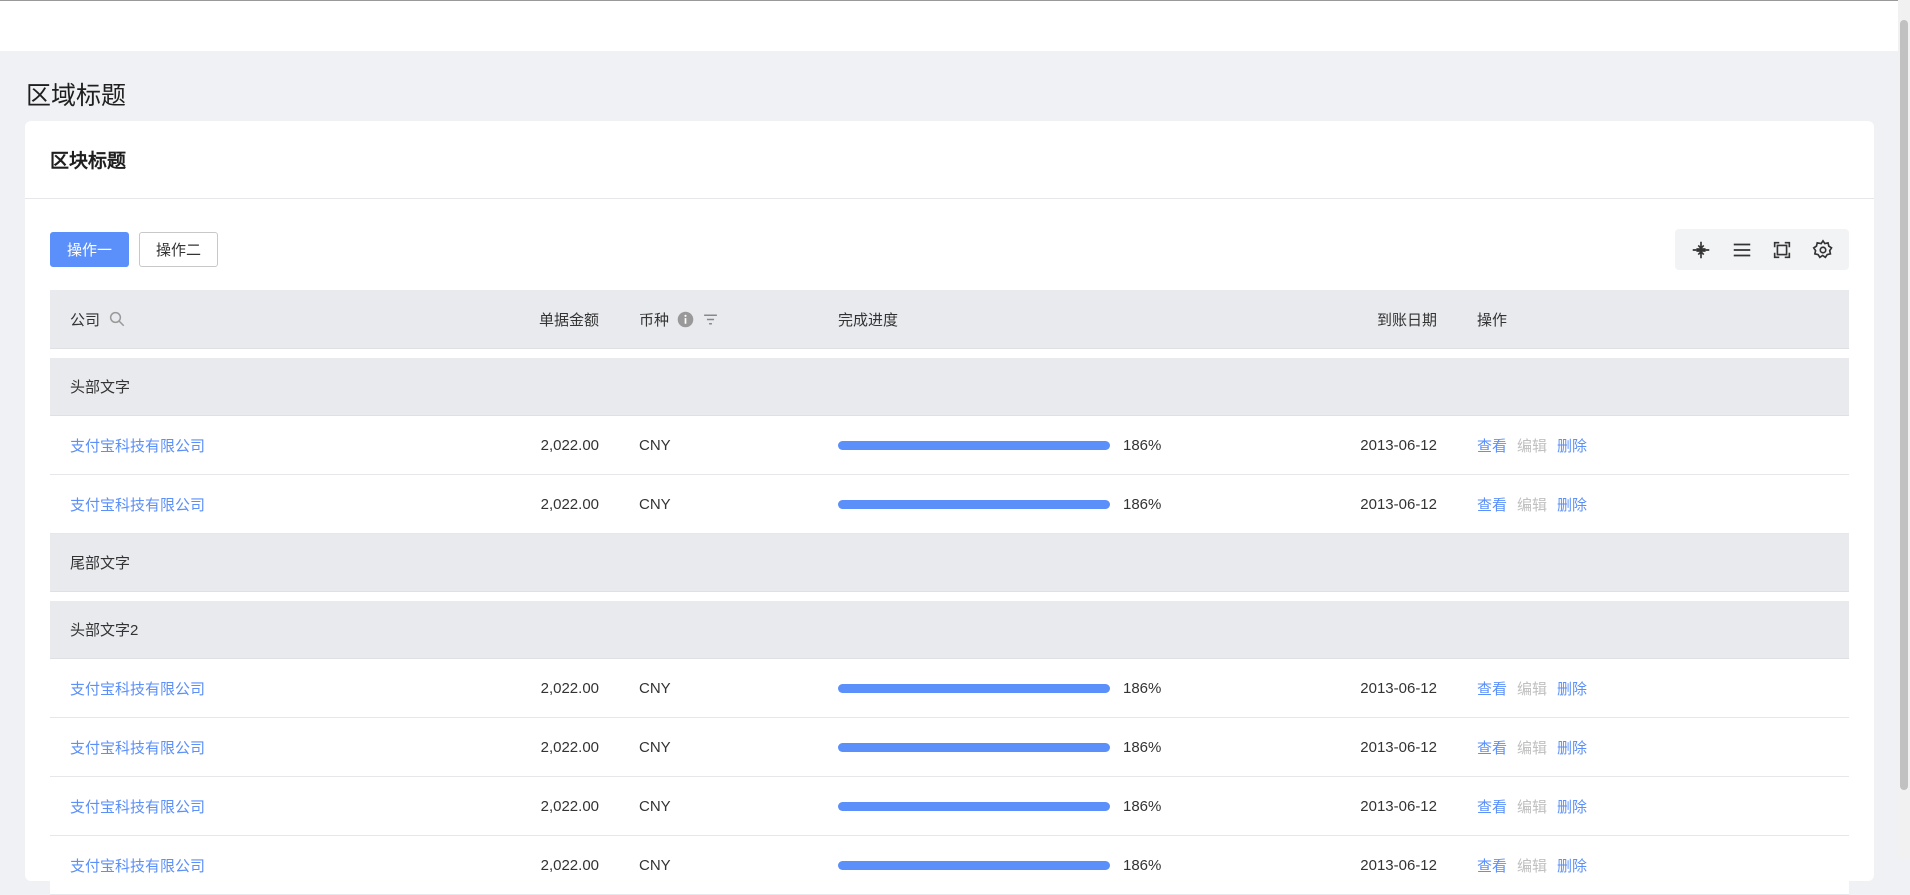  I want to click on group-header-row: 头部文字2, so click(949, 630).